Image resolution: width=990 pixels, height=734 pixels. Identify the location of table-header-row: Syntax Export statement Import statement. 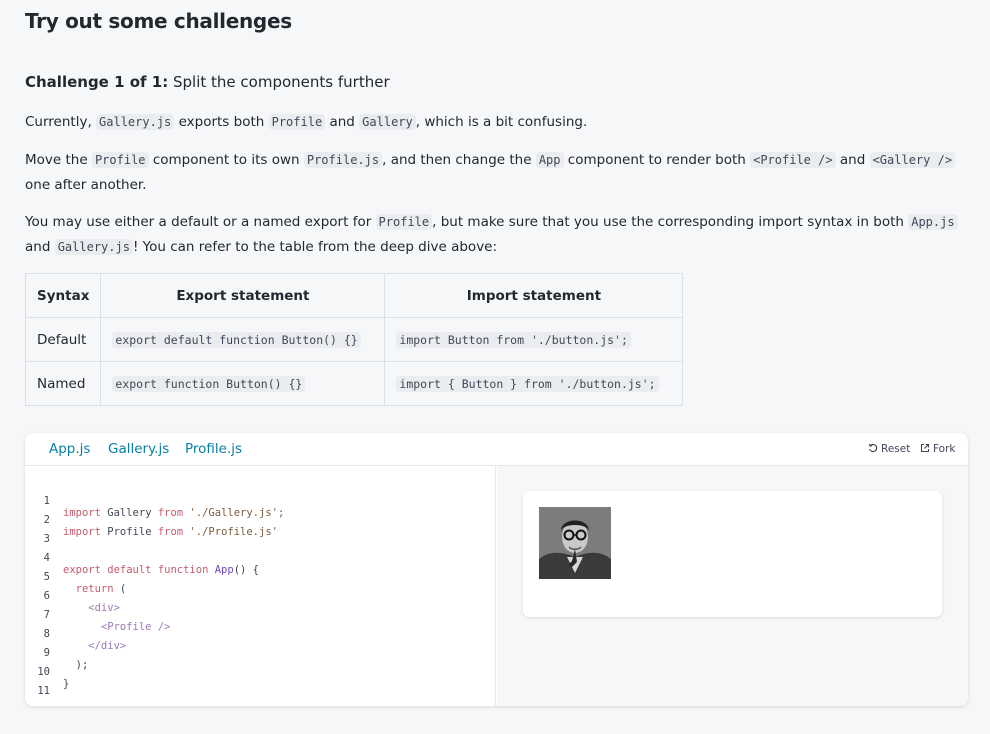
(354, 295).